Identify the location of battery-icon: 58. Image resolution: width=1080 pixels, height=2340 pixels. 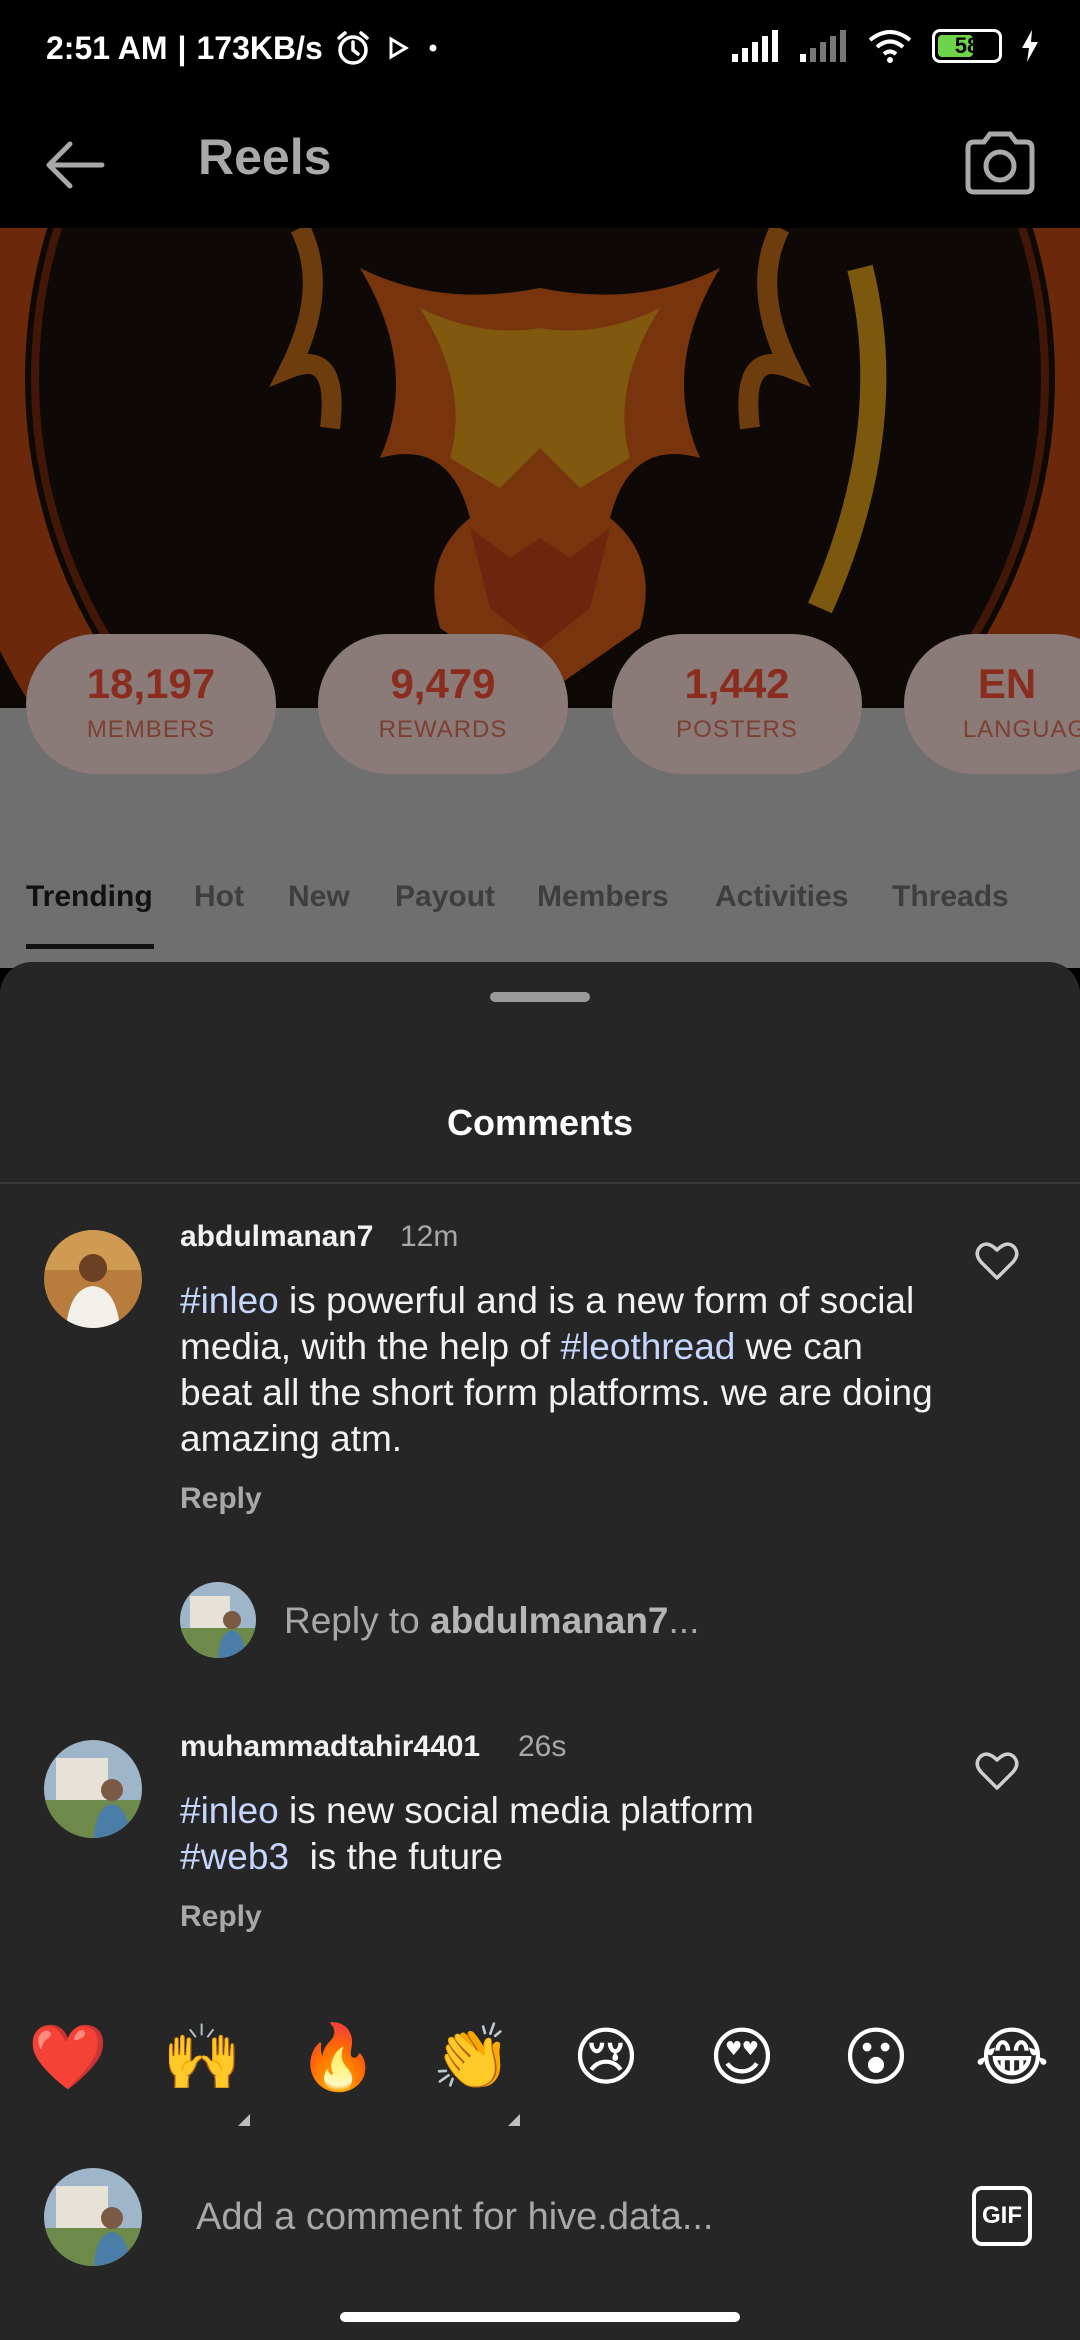
(967, 46).